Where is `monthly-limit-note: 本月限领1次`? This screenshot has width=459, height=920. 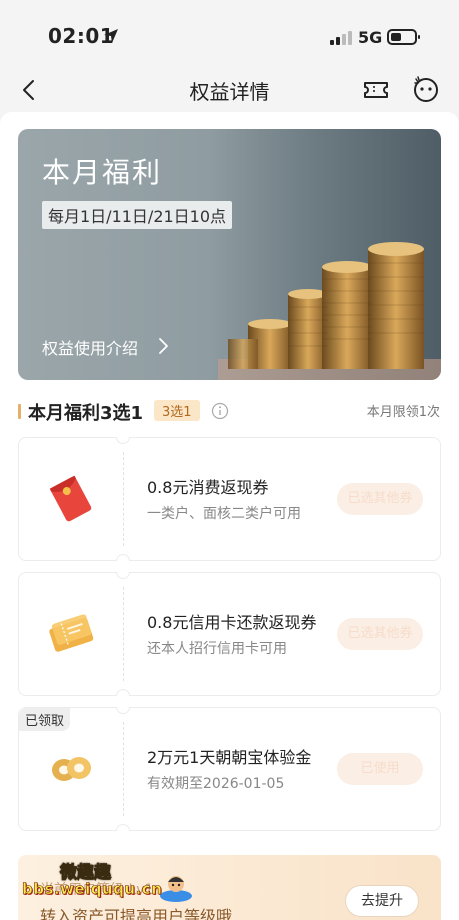
monthly-limit-note: 本月限领1次 is located at coordinates (403, 412).